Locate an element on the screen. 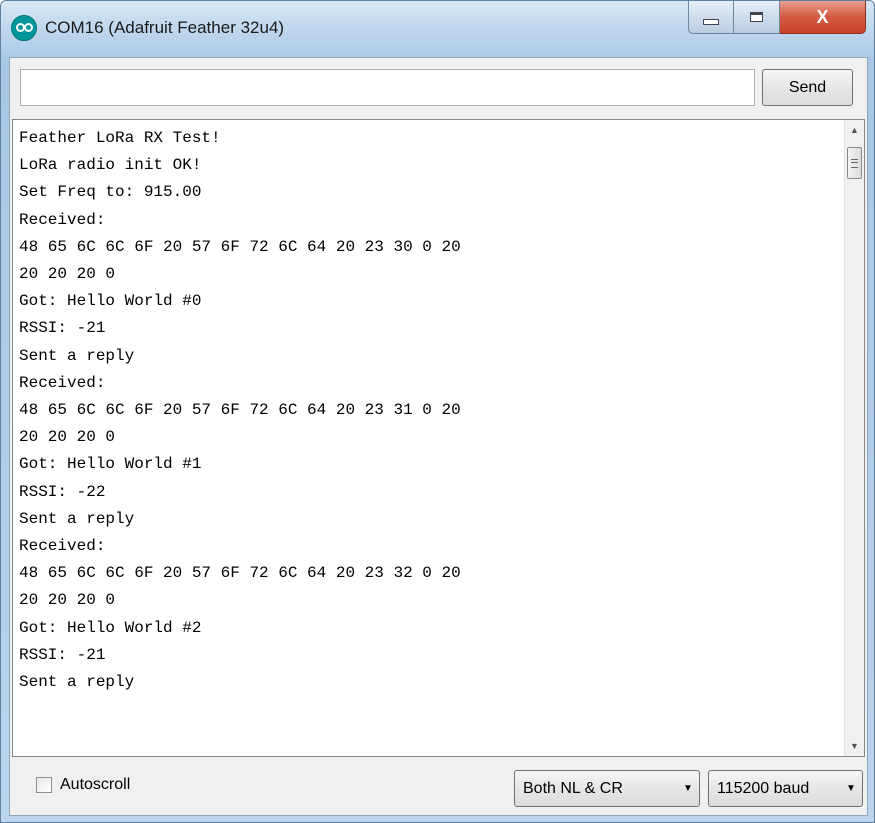 This screenshot has height=823, width=875. grip-icon is located at coordinates (854, 163).